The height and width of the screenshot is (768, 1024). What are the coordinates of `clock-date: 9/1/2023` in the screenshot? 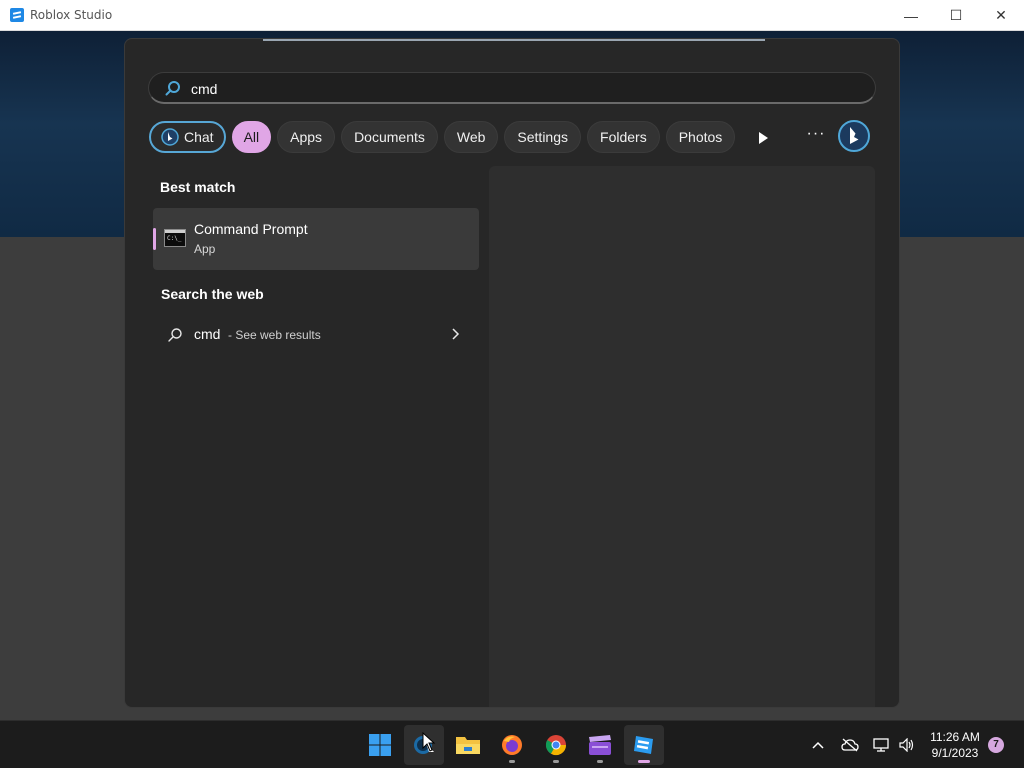 It's located at (955, 753).